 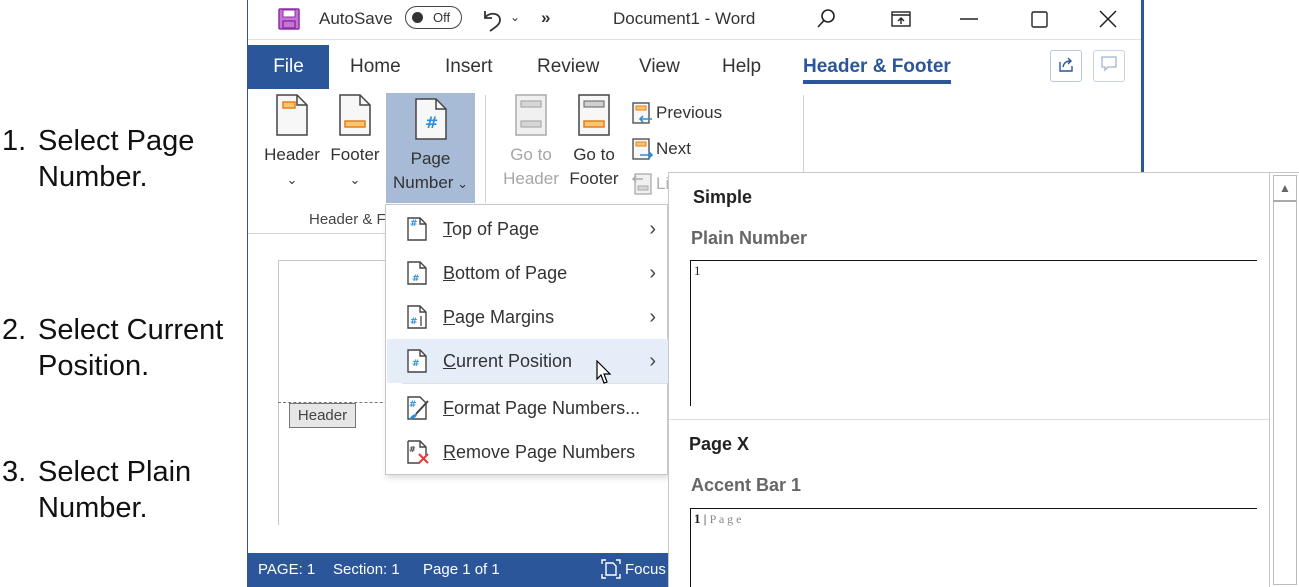 I want to click on gallery-item-label: Accent Bar 1, so click(x=746, y=485).